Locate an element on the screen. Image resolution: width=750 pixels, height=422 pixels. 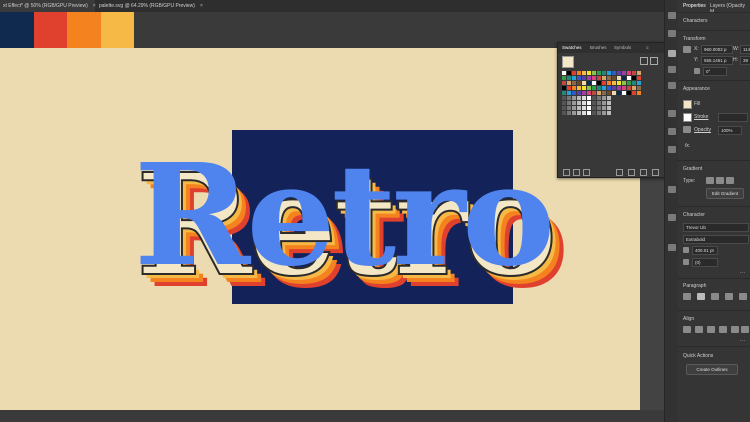
linear-gradient-icon is located at coordinates (710, 180).